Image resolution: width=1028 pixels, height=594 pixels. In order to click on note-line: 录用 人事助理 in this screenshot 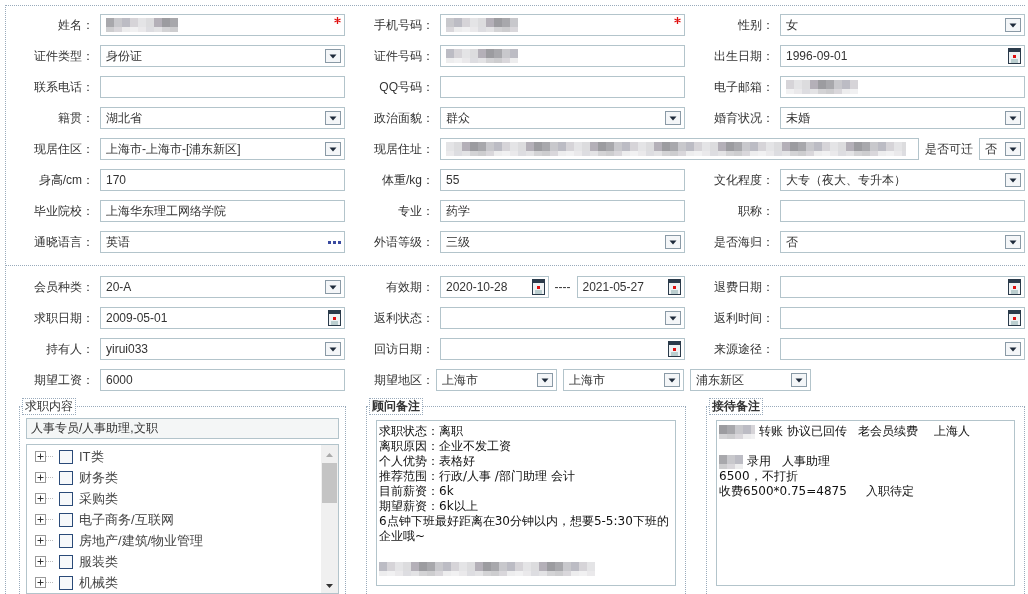, I will do `click(789, 461)`.